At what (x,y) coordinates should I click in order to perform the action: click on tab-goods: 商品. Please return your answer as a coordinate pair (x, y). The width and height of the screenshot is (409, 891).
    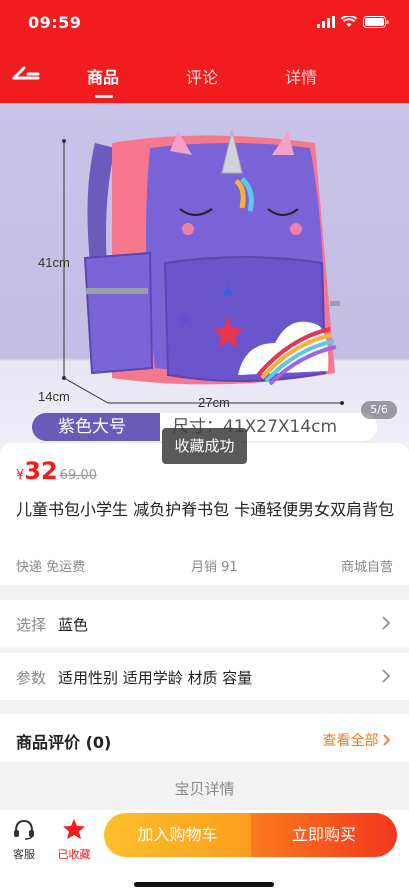
    Looking at the image, I should click on (103, 76).